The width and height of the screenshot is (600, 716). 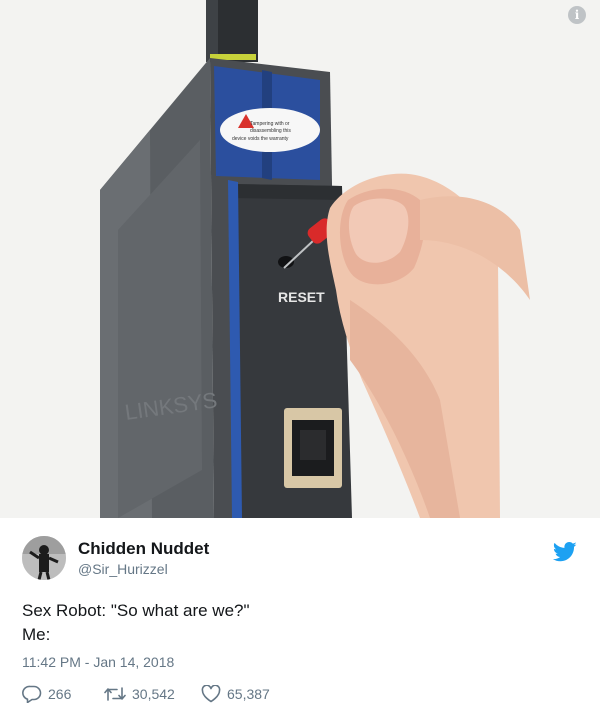 I want to click on tweet-text-line-2: Me:, so click(x=36, y=634).